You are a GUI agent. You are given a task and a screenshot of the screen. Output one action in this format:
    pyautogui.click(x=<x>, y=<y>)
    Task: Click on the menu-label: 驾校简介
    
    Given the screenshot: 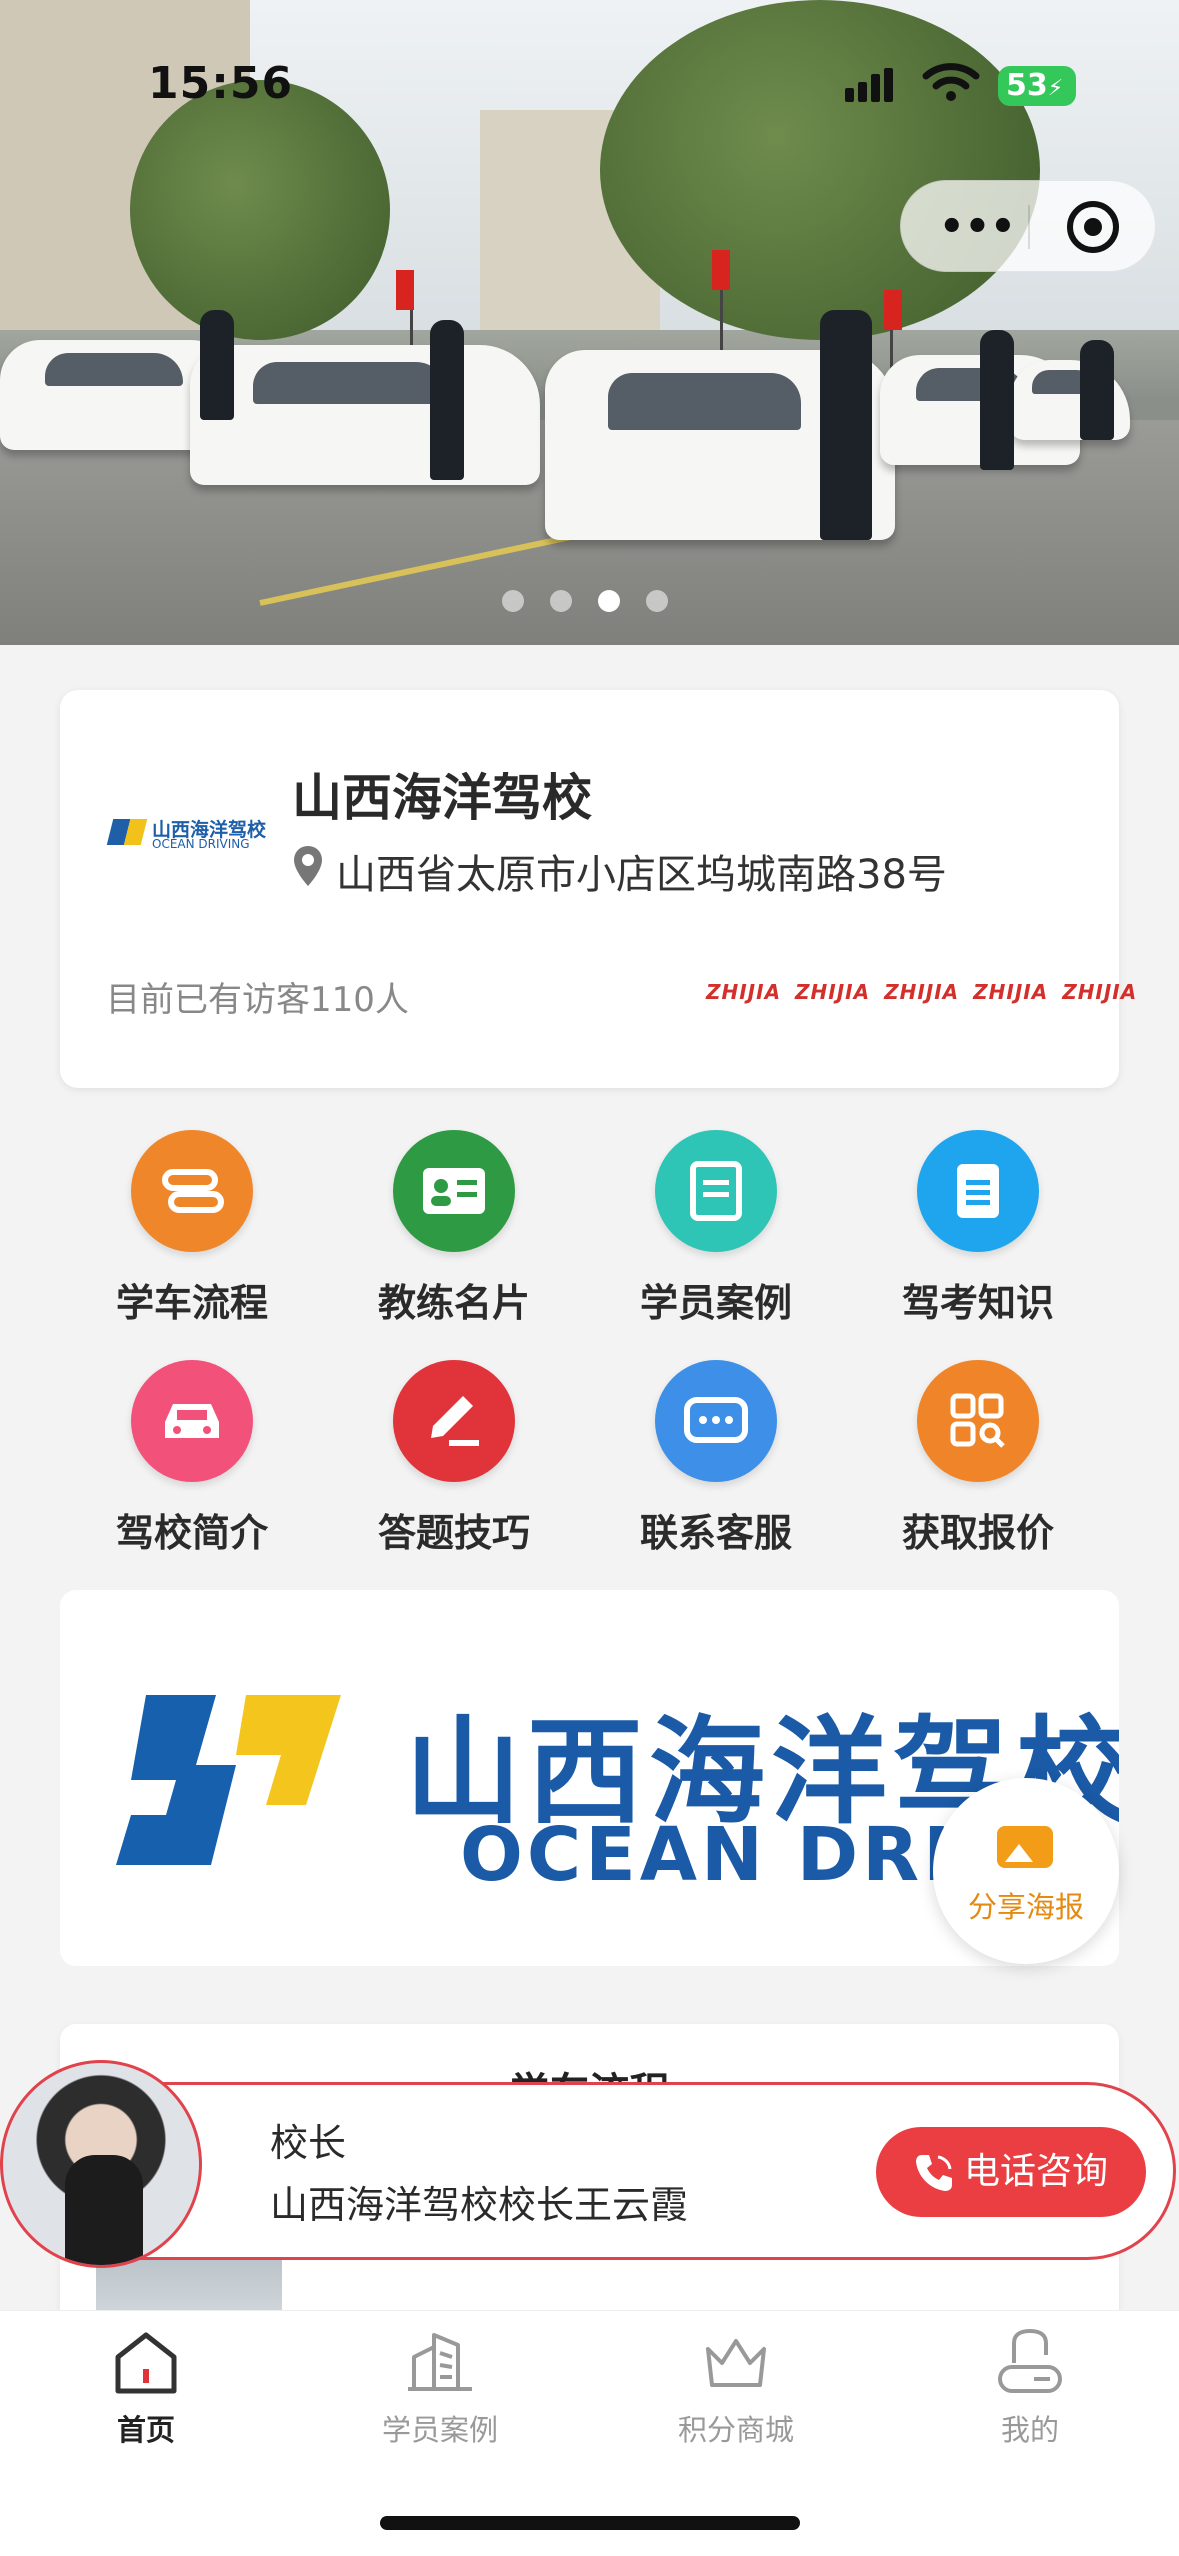 What is the action you would take?
    pyautogui.click(x=191, y=1533)
    